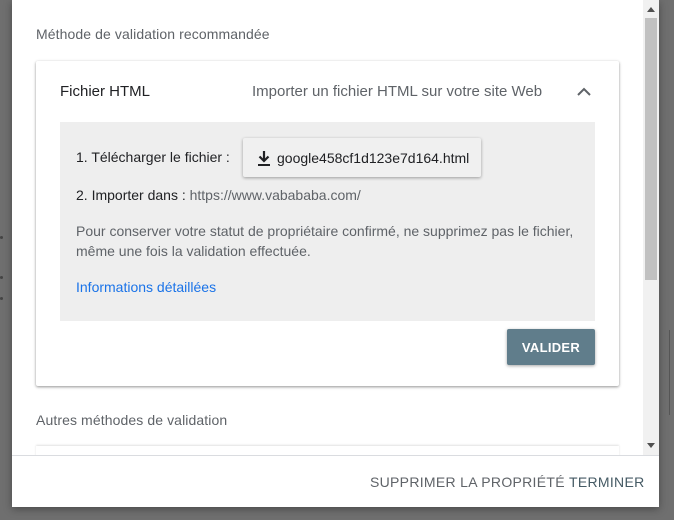  I want to click on backdrop-right, so click(666, 260).